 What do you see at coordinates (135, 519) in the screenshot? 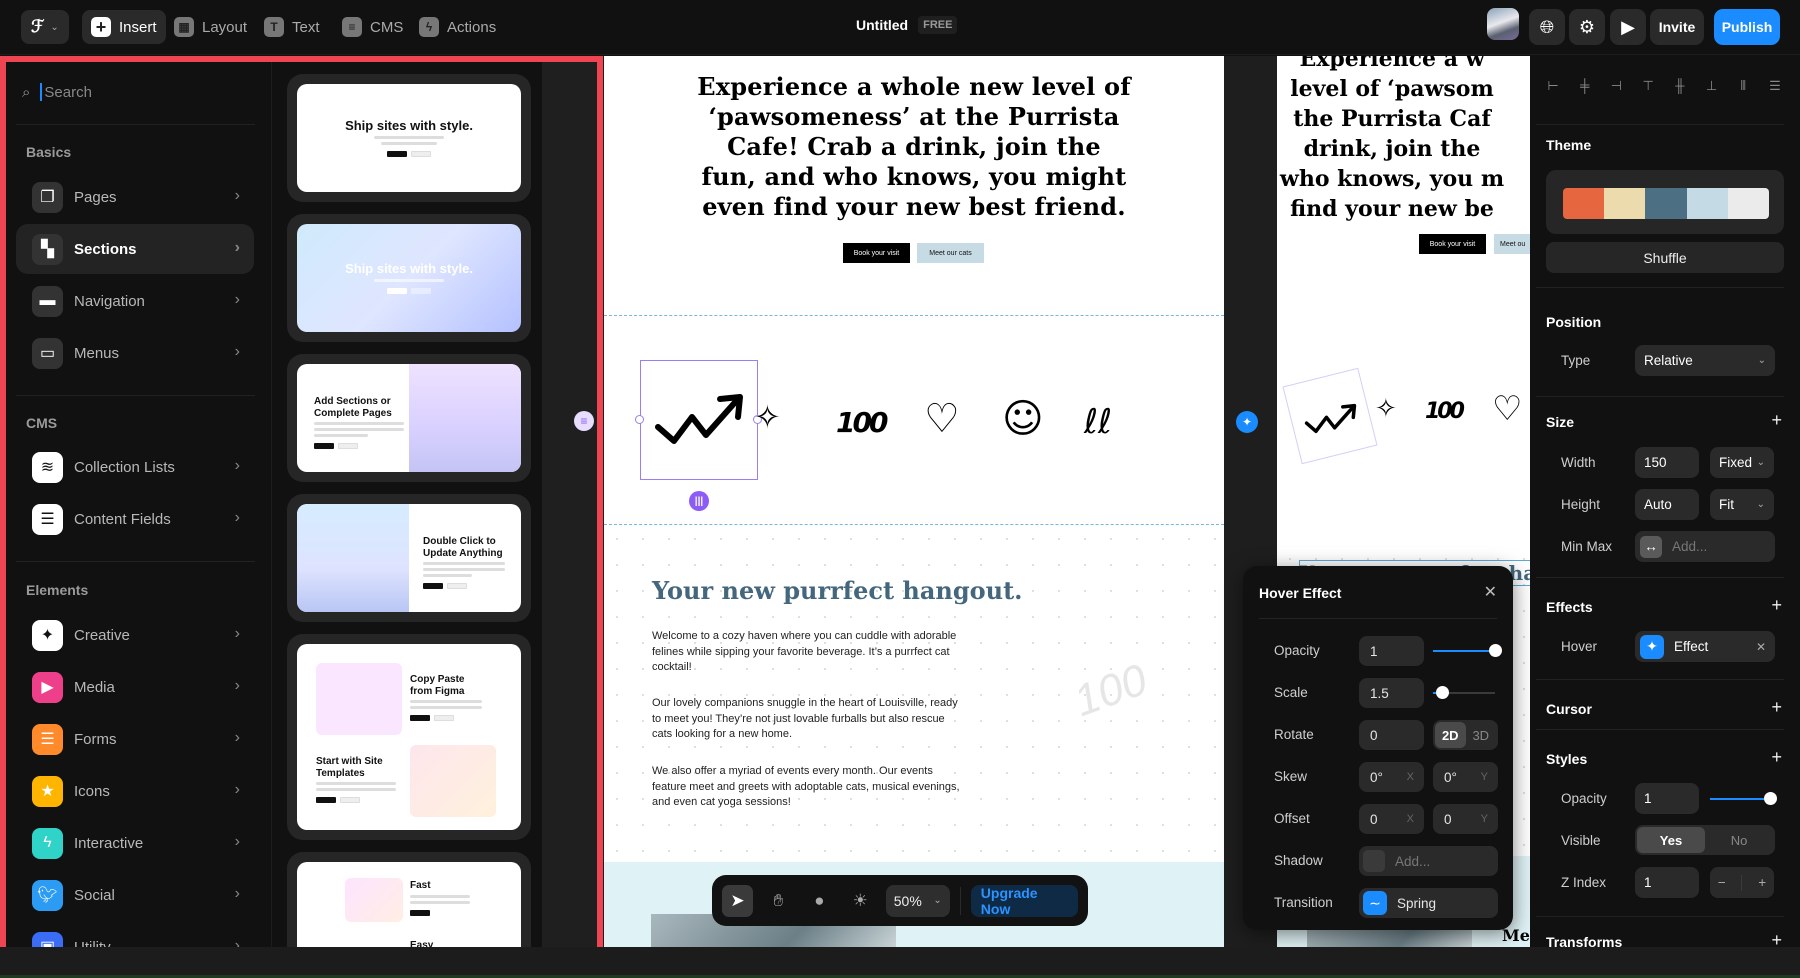
I see `category-content-fields: ☰ Content Fields ›` at bounding box center [135, 519].